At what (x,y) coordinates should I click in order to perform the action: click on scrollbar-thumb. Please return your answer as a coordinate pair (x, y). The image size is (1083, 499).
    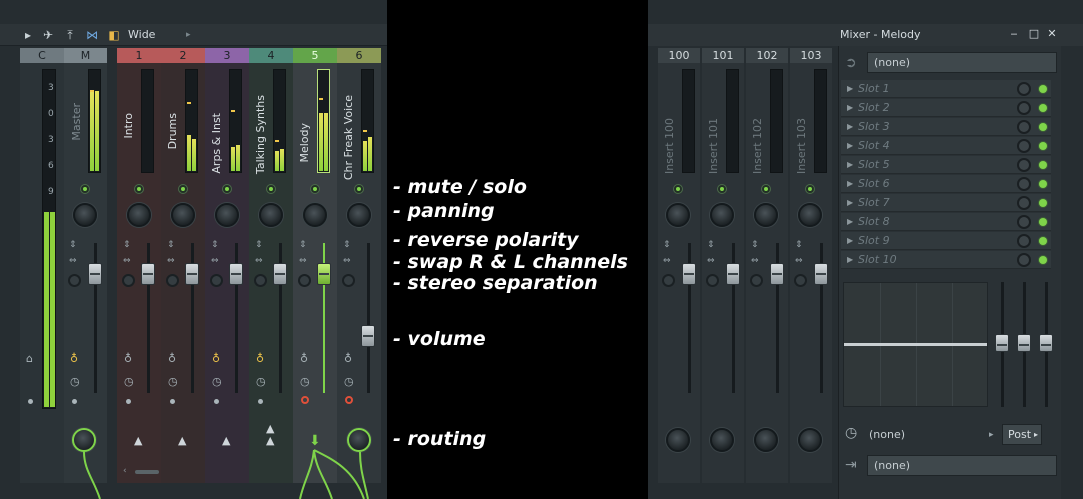
    Looking at the image, I should click on (147, 472).